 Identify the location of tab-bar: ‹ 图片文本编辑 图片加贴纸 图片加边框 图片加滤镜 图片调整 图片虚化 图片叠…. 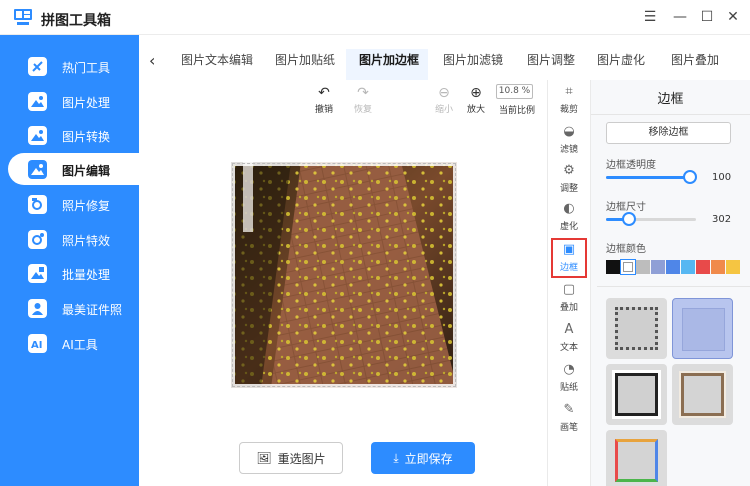
(444, 57).